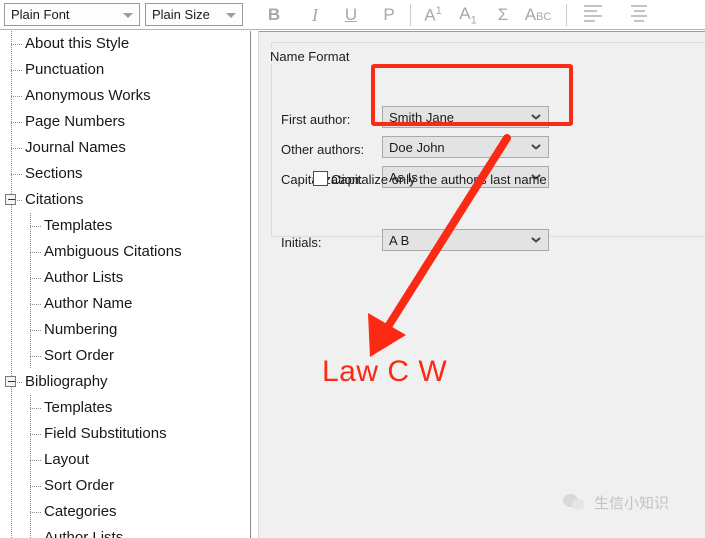 The image size is (705, 538). I want to click on smallcaps-button: ABC, so click(538, 15).